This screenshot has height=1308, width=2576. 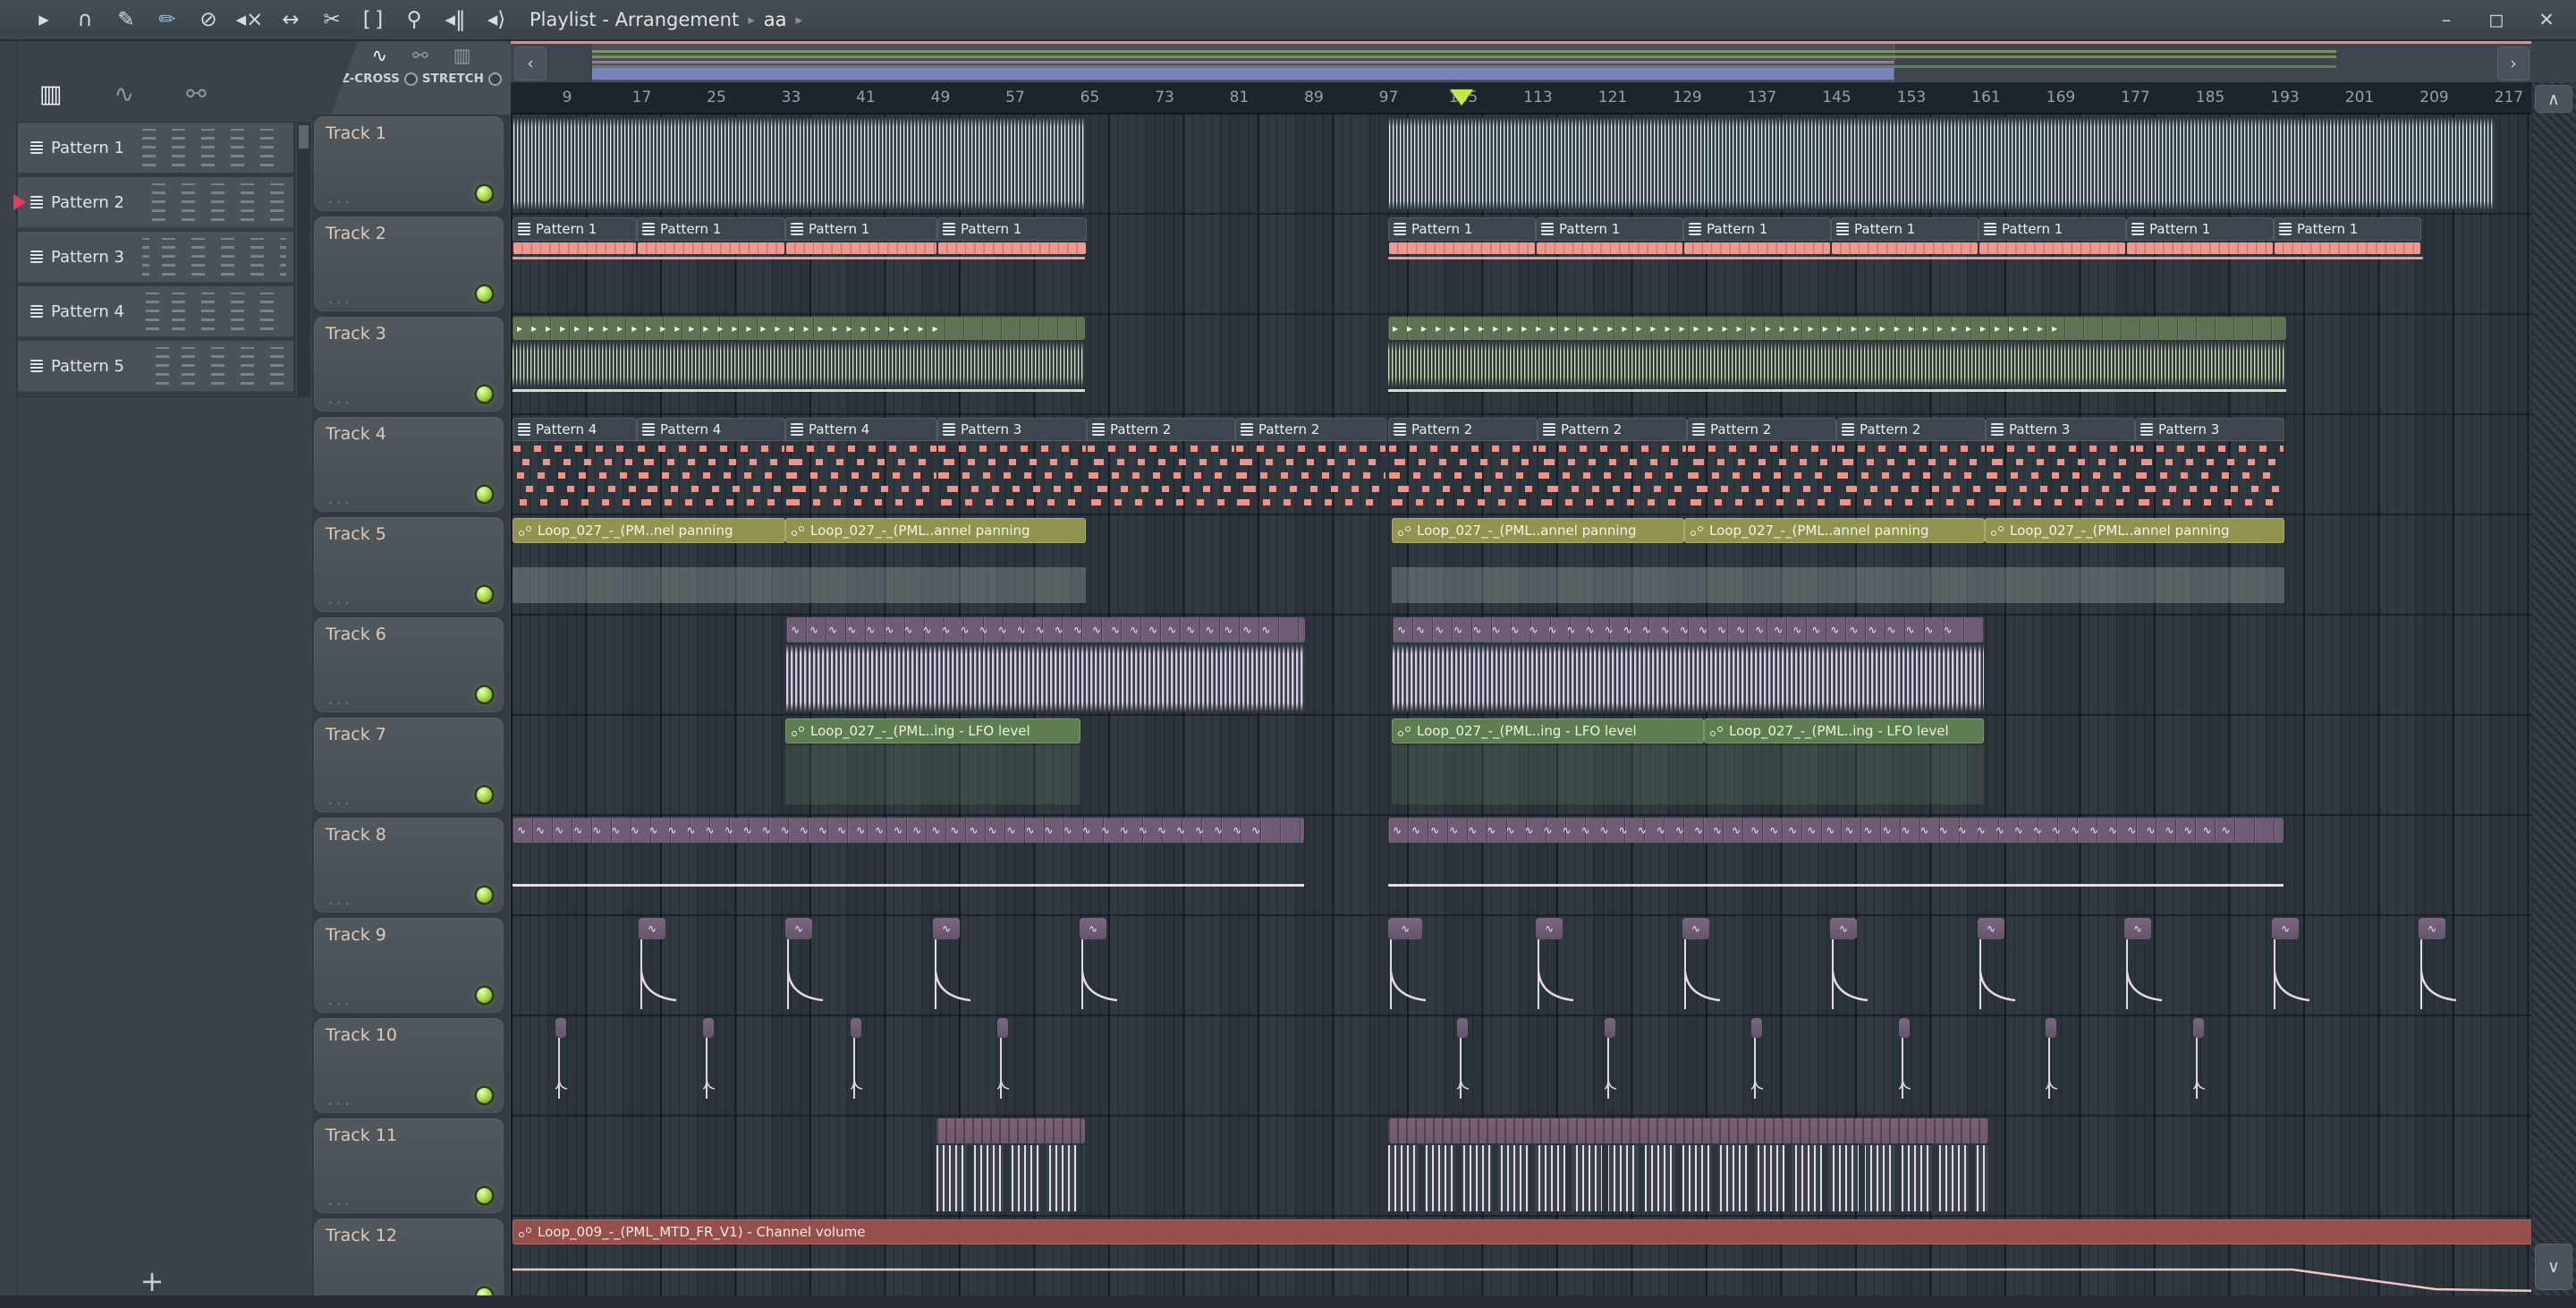 What do you see at coordinates (85, 19) in the screenshot?
I see `magnet-snap-icon: ∩` at bounding box center [85, 19].